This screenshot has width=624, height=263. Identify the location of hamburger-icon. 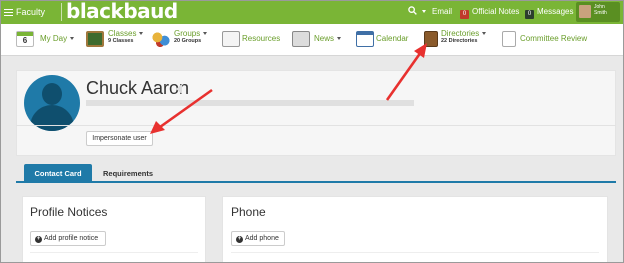
(8, 12).